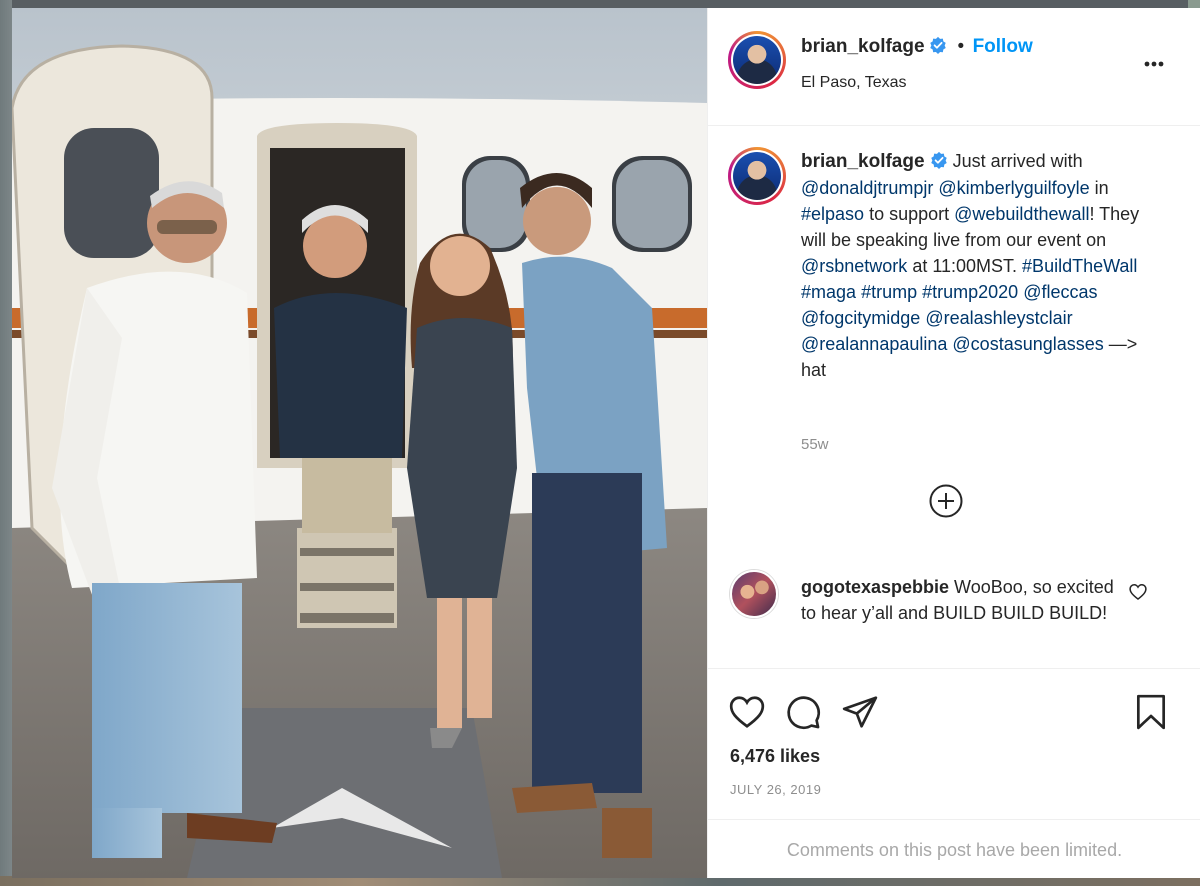 This screenshot has width=1200, height=886. I want to click on caption-segment: Just arrived with, so click(1017, 161).